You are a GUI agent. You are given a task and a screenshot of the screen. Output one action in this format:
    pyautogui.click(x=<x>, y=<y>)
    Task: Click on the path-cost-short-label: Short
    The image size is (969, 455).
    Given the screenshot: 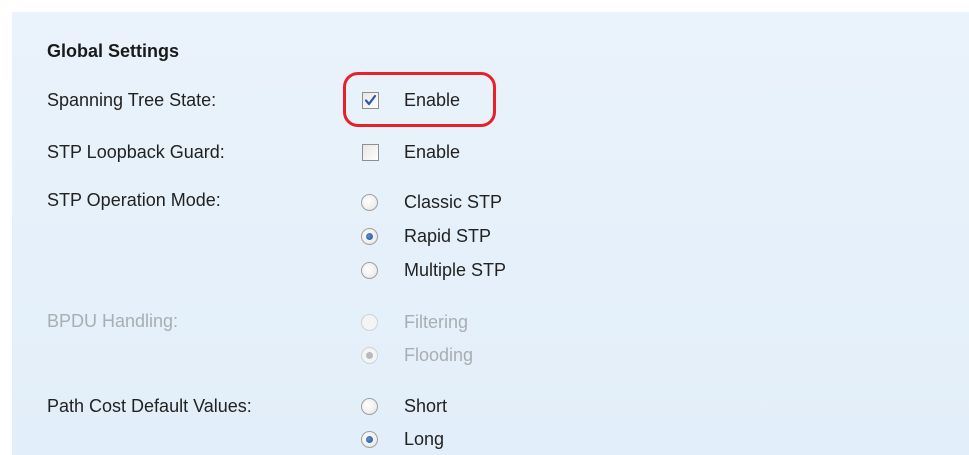 What is the action you would take?
    pyautogui.click(x=426, y=406)
    